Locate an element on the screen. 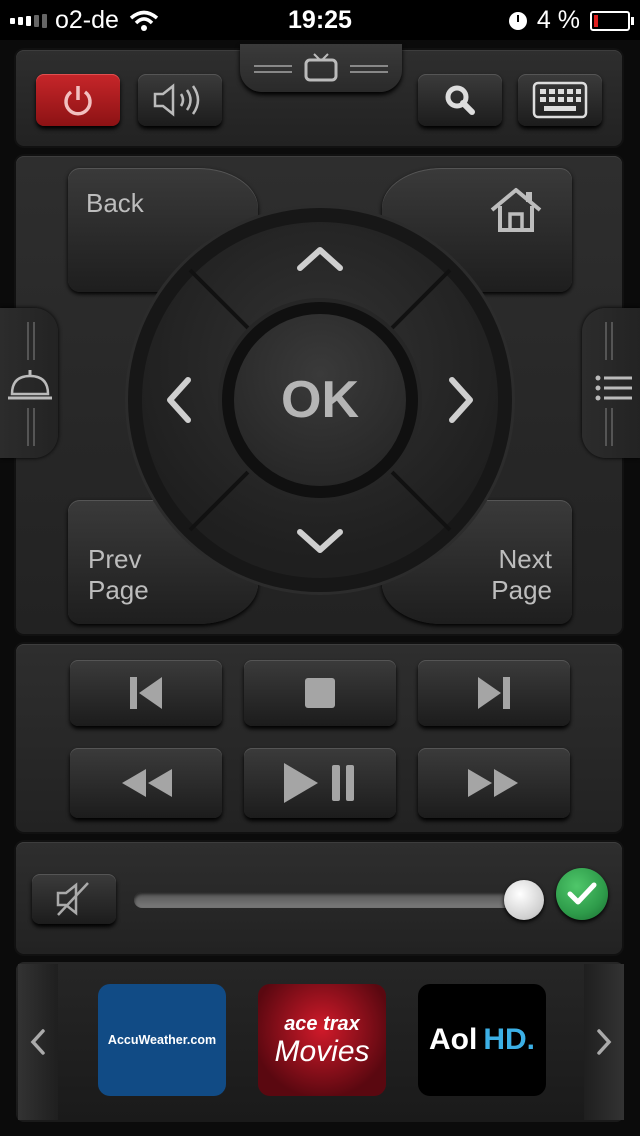 Image resolution: width=640 pixels, height=1136 pixels. status-right: 4 % is located at coordinates (571, 20).